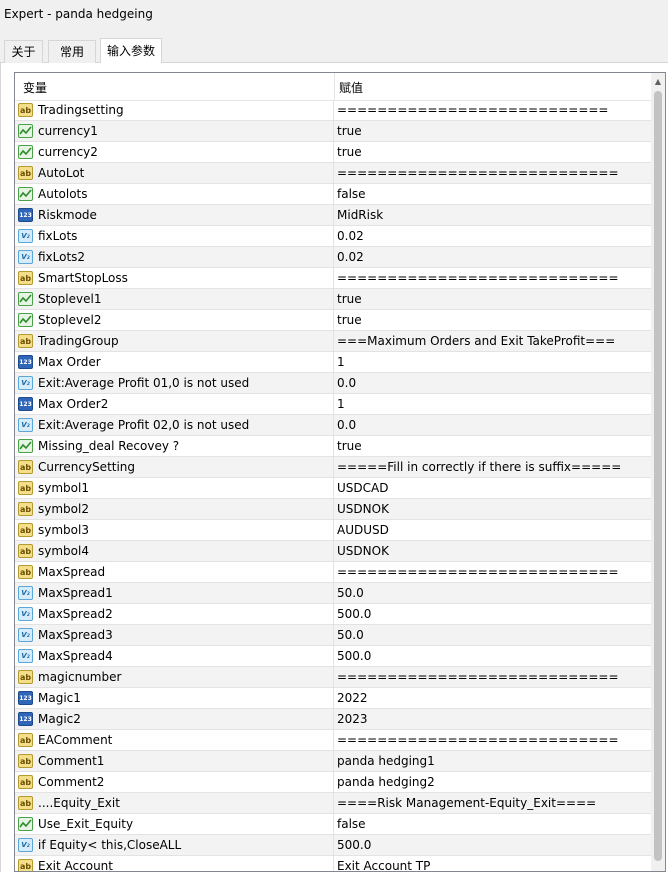 Image resolution: width=668 pixels, height=872 pixels. I want to click on parameter-value: 2022, so click(352, 698).